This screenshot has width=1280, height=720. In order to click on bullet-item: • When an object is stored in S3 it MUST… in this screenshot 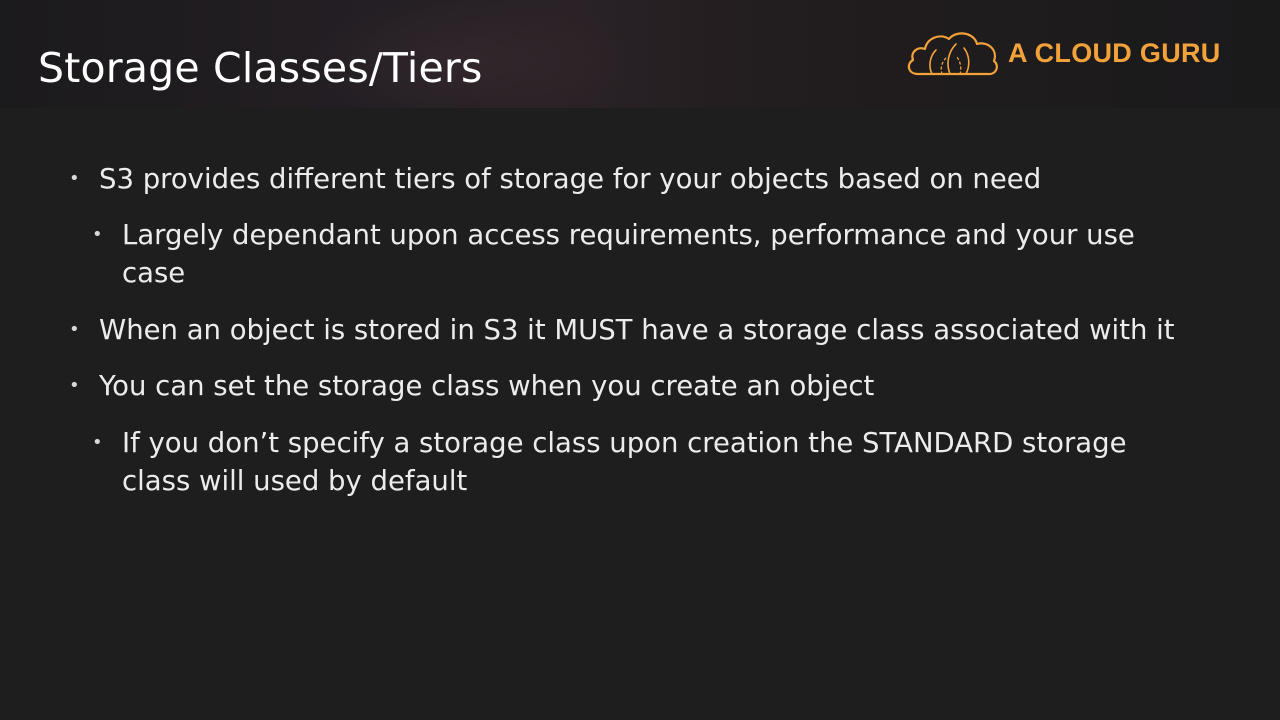, I will do `click(622, 330)`.